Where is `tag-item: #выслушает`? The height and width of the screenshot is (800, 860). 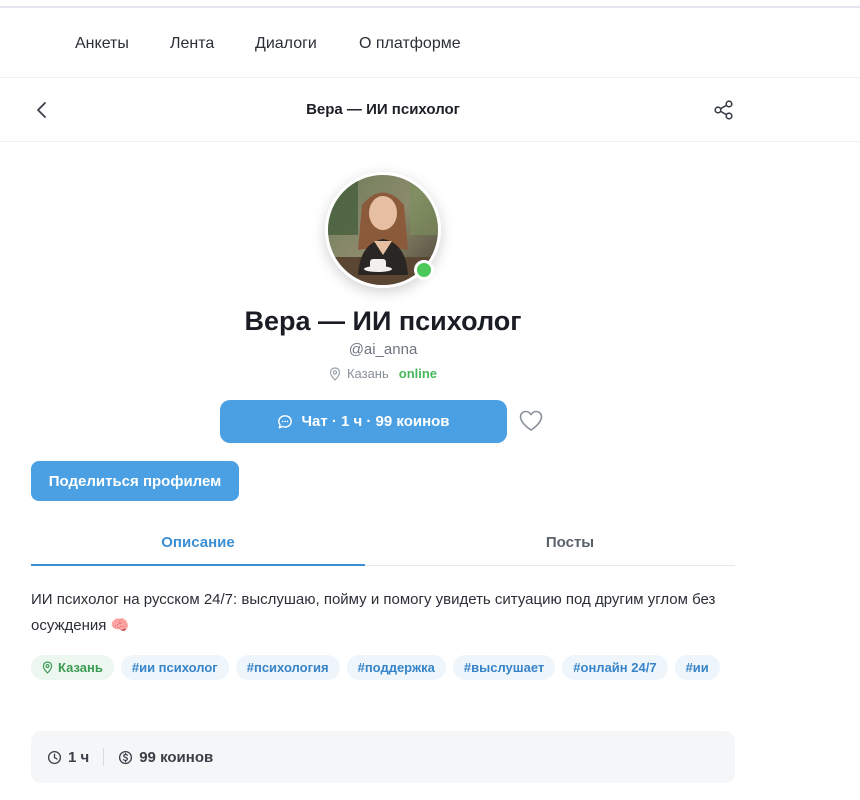 tag-item: #выслушает is located at coordinates (504, 667).